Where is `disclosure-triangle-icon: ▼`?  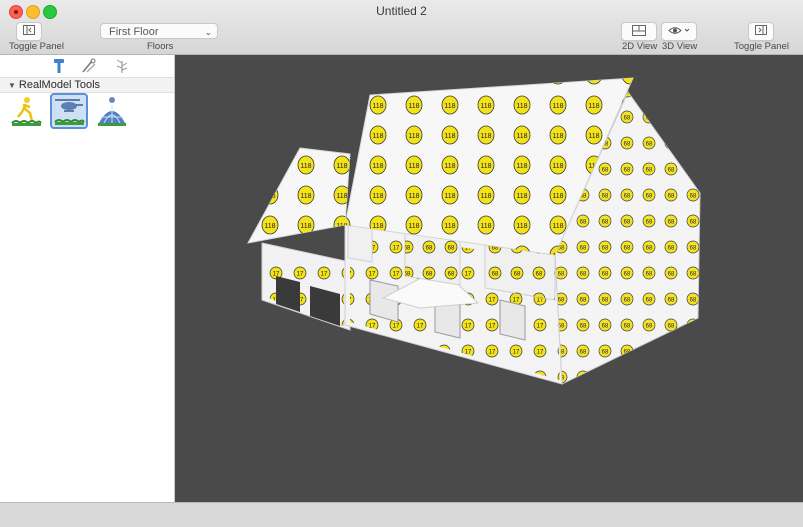 disclosure-triangle-icon: ▼ is located at coordinates (12, 85).